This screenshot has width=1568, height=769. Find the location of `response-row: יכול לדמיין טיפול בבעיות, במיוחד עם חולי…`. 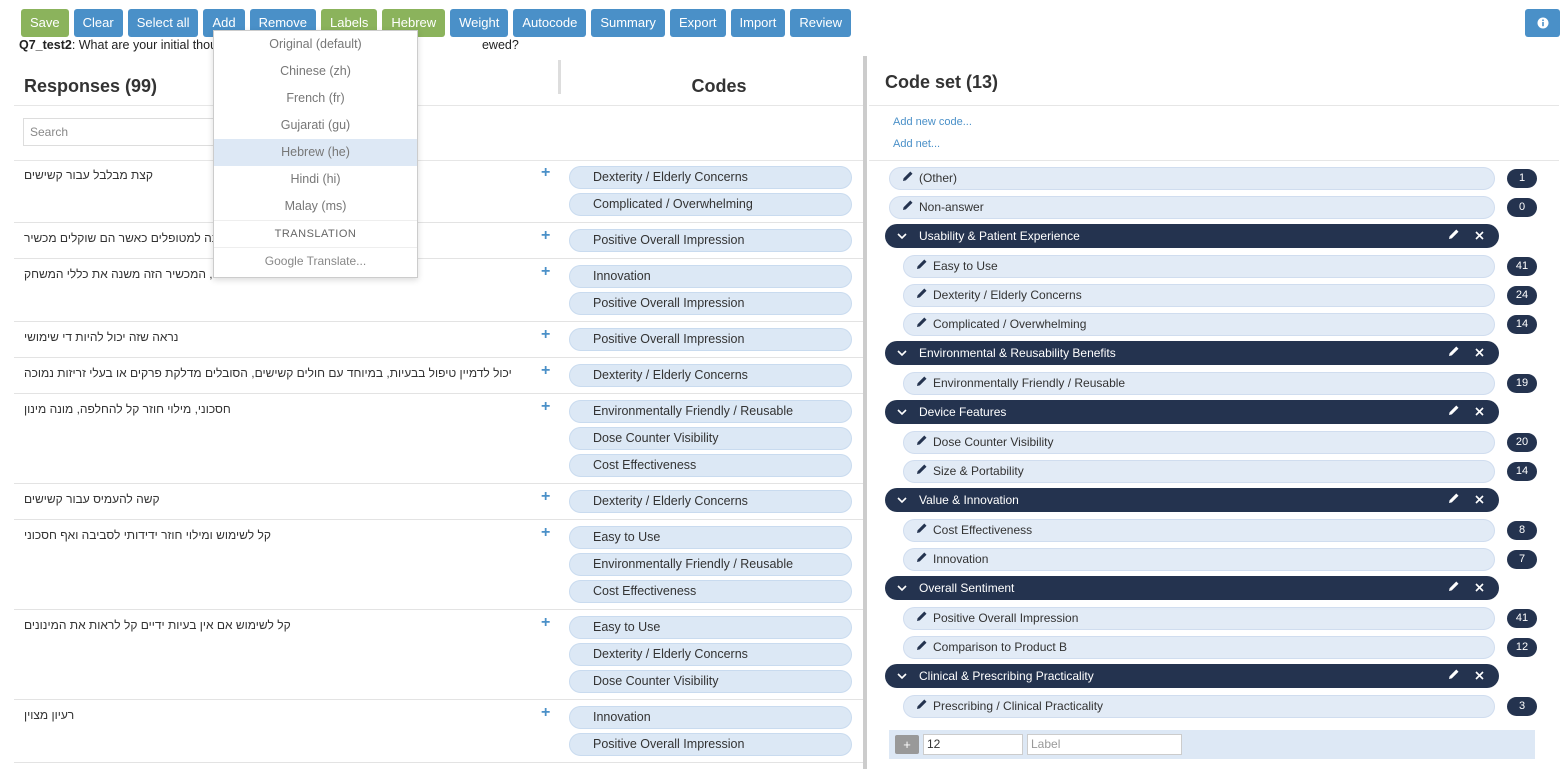

response-row: יכול לדמיין טיפול בבעיות, במיוחד עם חולי… is located at coordinates (440, 376).